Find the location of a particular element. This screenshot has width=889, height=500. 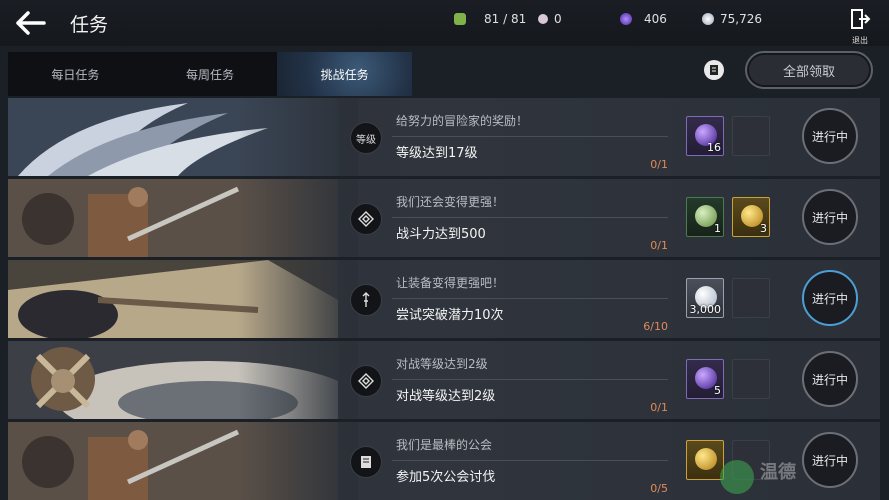

resource-silver-coin: 75,726 is located at coordinates (732, 19).